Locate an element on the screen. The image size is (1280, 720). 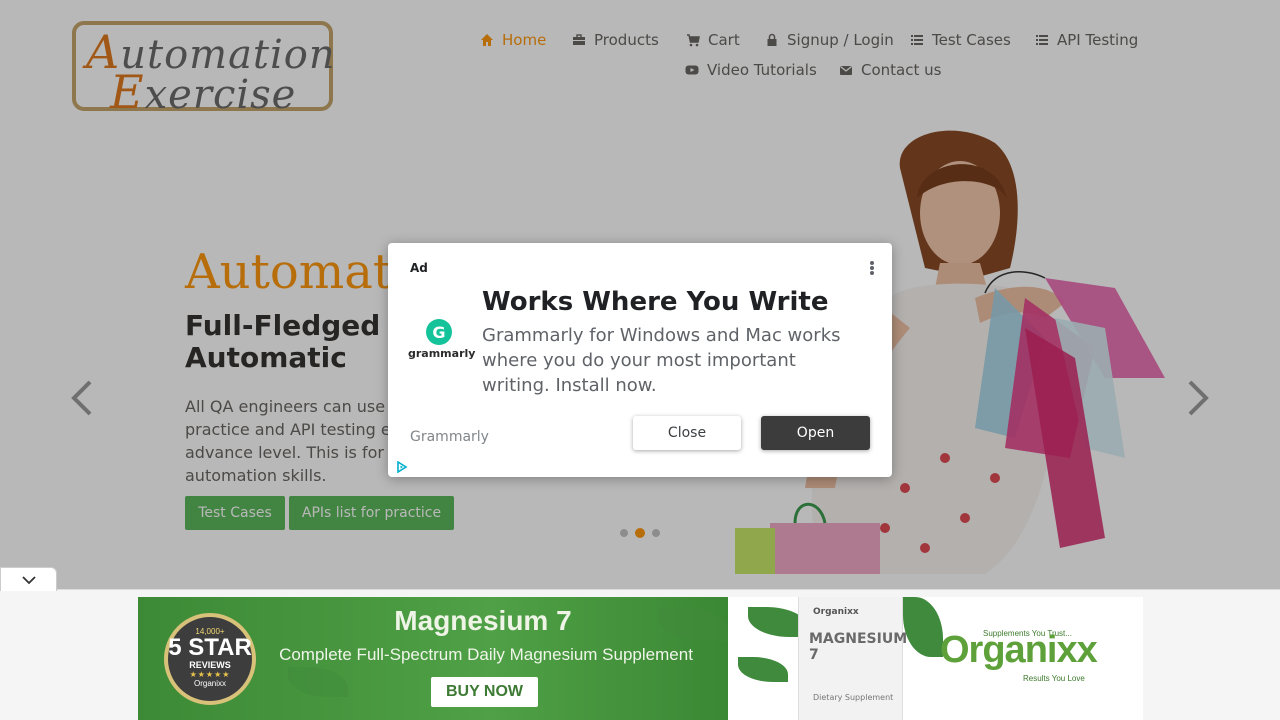
anchor-collapse-toggle is located at coordinates (28, 579).